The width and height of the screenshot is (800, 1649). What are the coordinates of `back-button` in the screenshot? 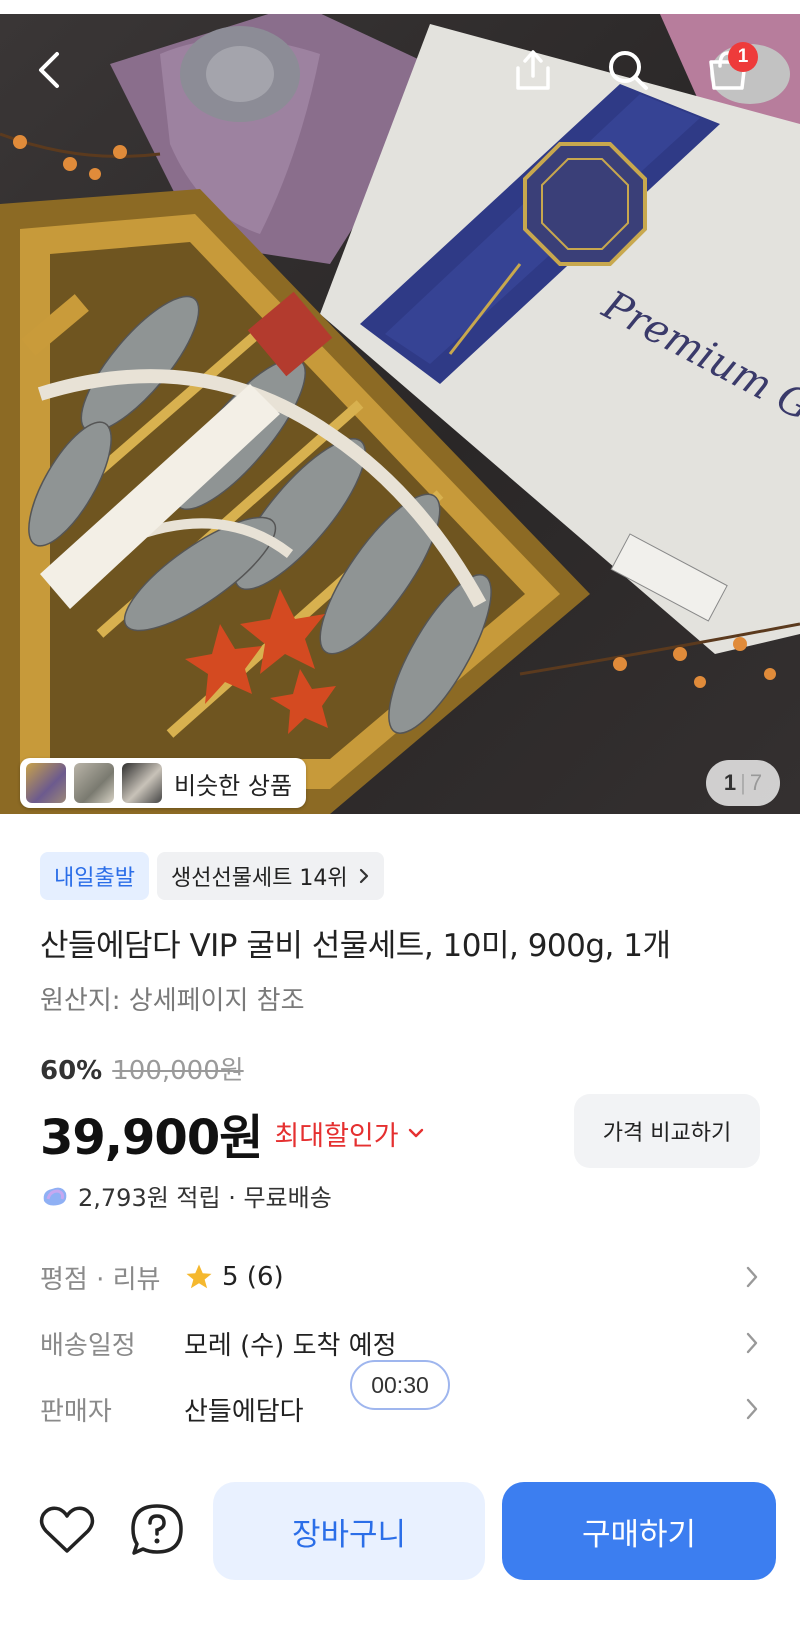 It's located at (50, 70).